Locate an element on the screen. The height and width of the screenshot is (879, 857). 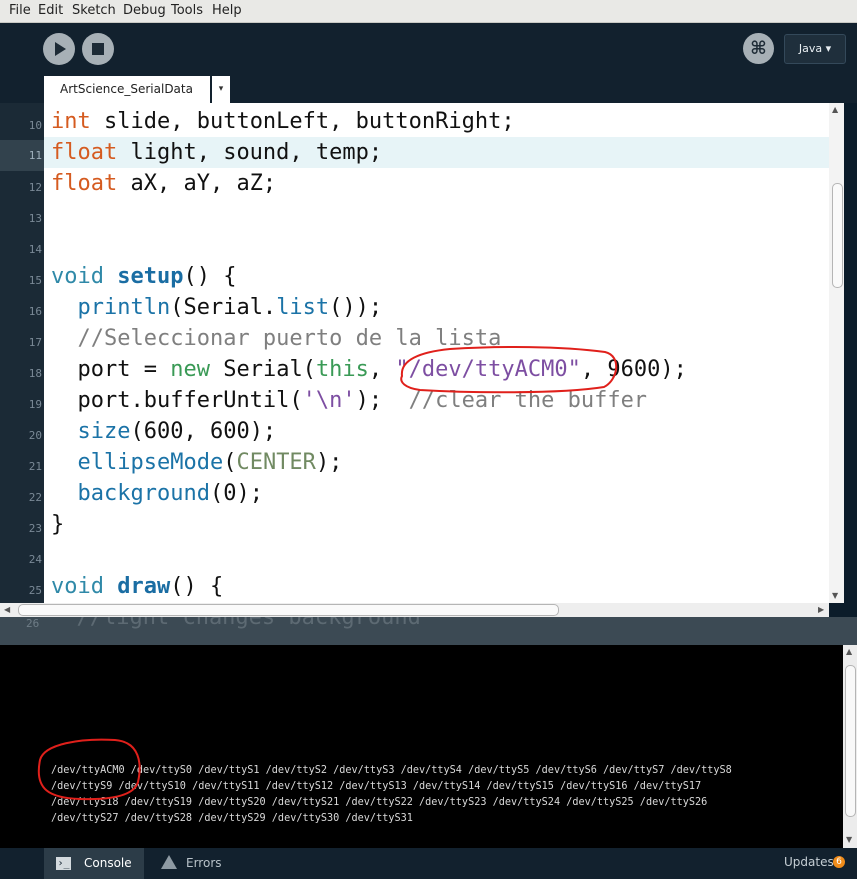
toolbar is located at coordinates (428, 49).